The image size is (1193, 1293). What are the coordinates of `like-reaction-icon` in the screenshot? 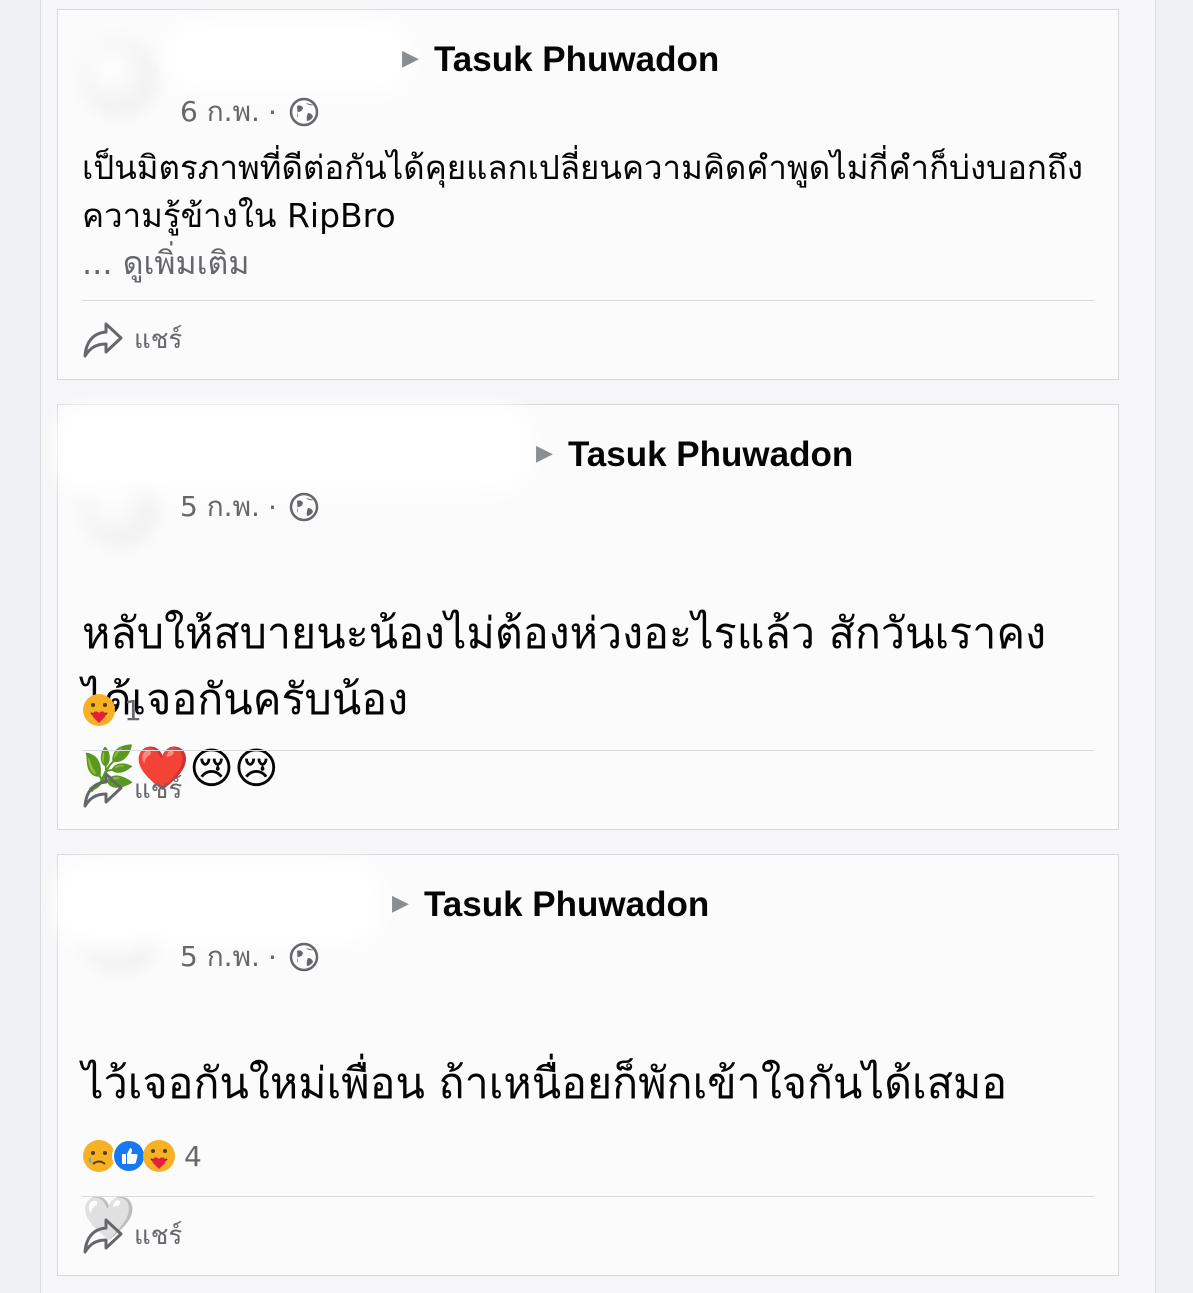 It's located at (129, 1156).